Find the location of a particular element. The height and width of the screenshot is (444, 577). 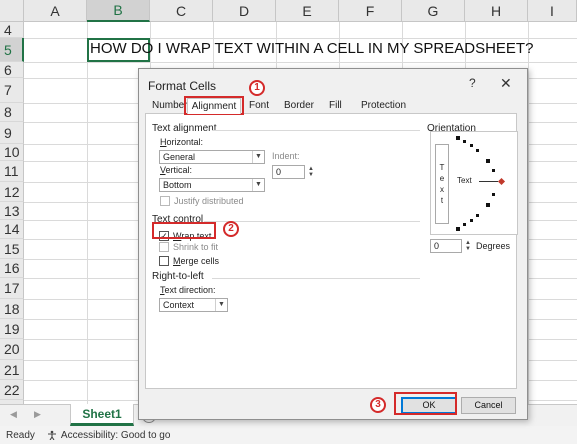

annotation-marker-3: 3 is located at coordinates (378, 405).